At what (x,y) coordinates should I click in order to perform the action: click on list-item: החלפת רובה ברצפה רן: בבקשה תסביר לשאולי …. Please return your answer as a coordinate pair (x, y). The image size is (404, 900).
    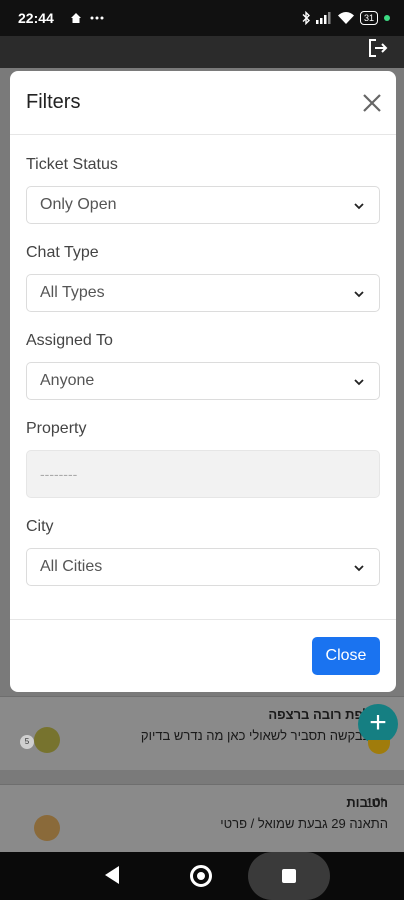
    Looking at the image, I should click on (202, 733).